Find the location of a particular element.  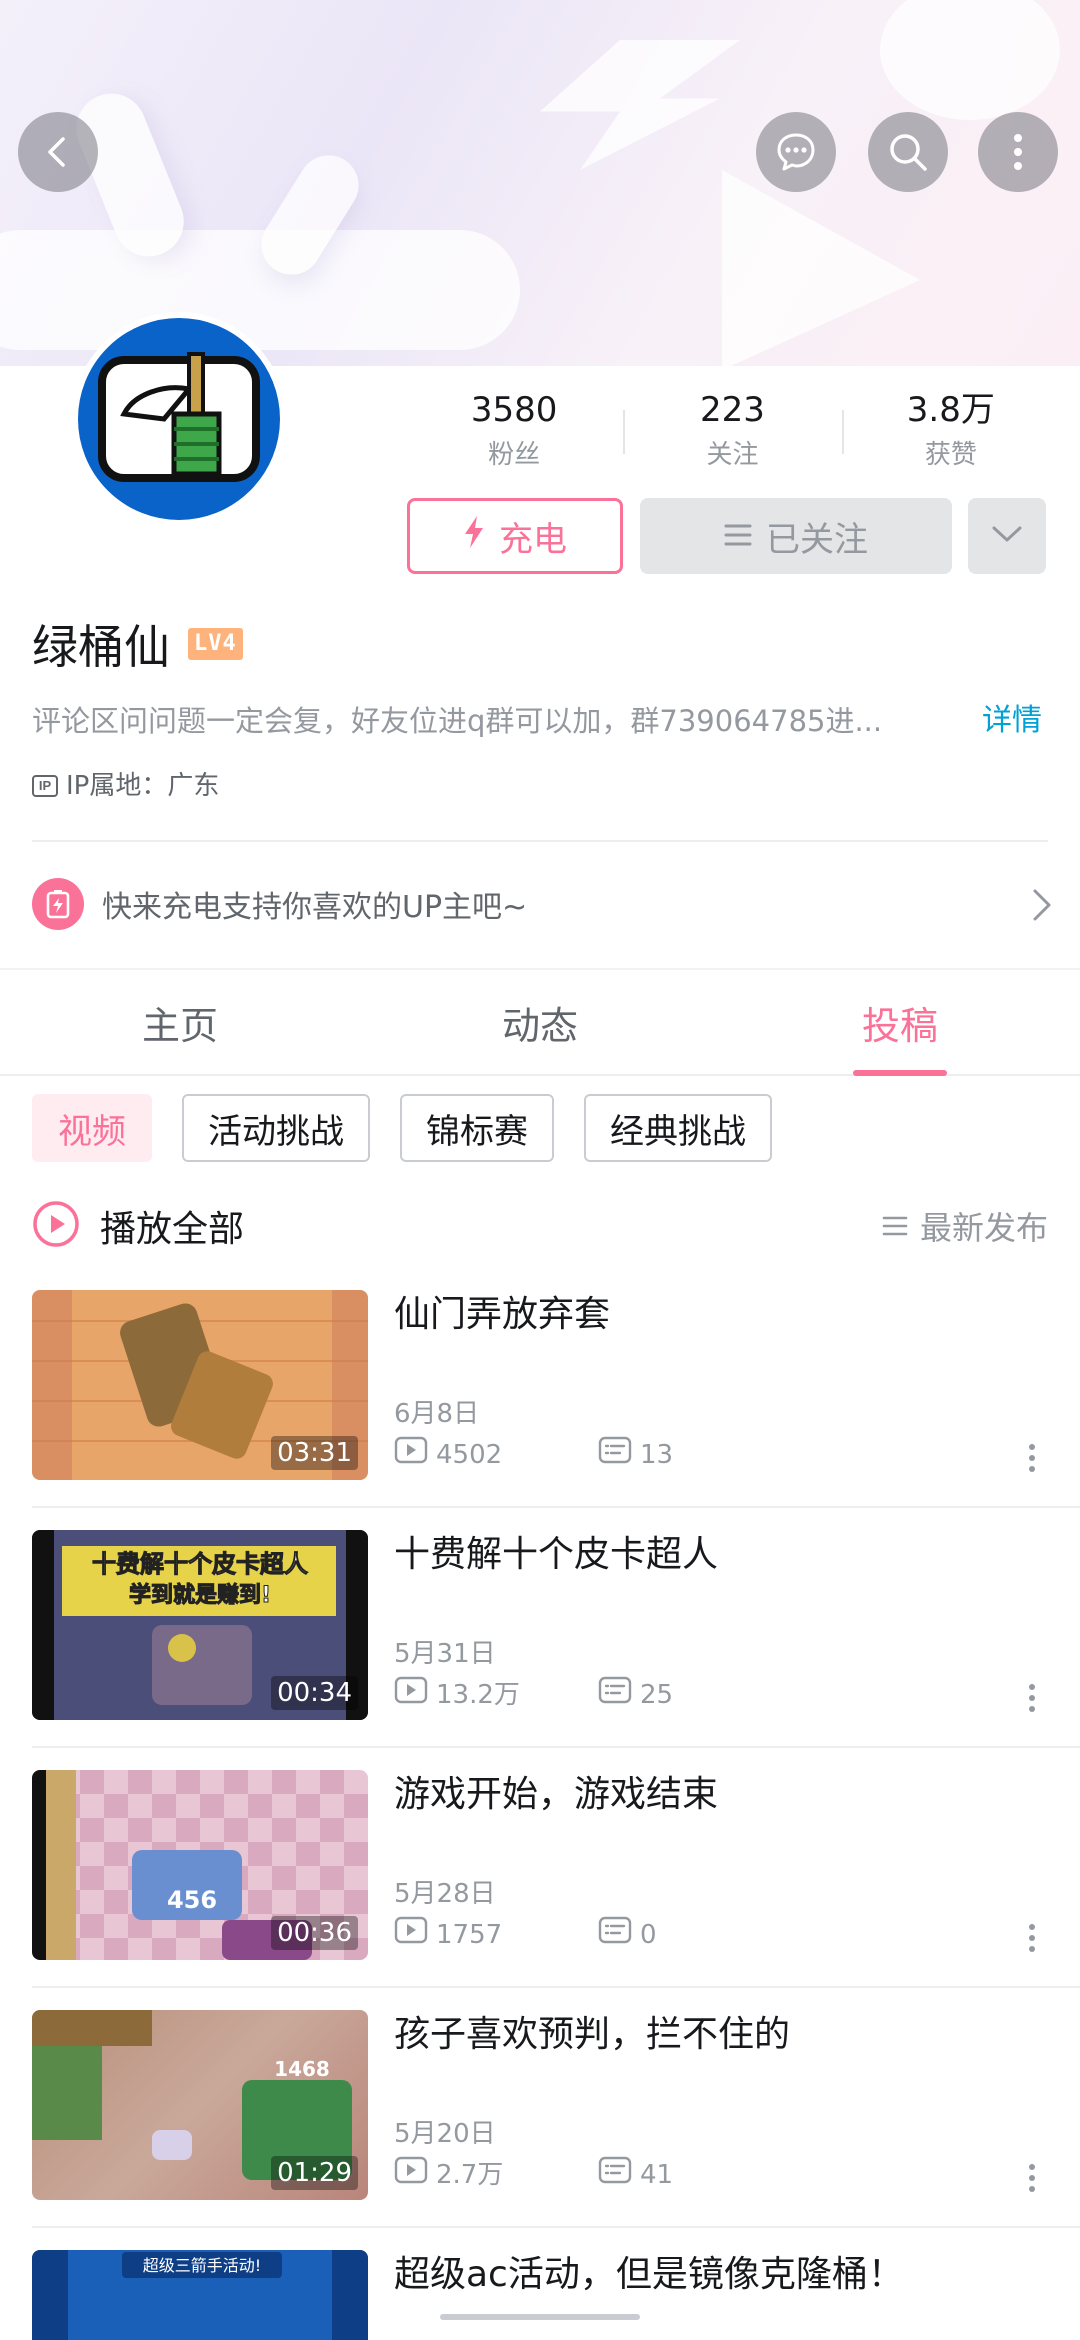

chip-classic-challenge: 经典挑战 is located at coordinates (678, 1128).